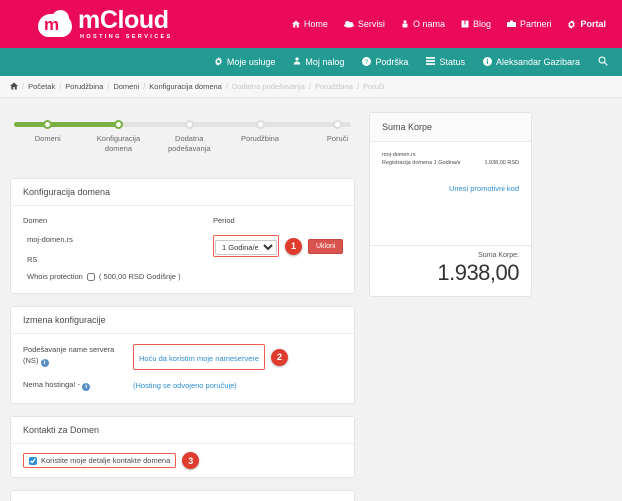 The image size is (622, 501). I want to click on stepper-step-konfiguracija-domena: Konfiguracija domena, so click(118, 135).